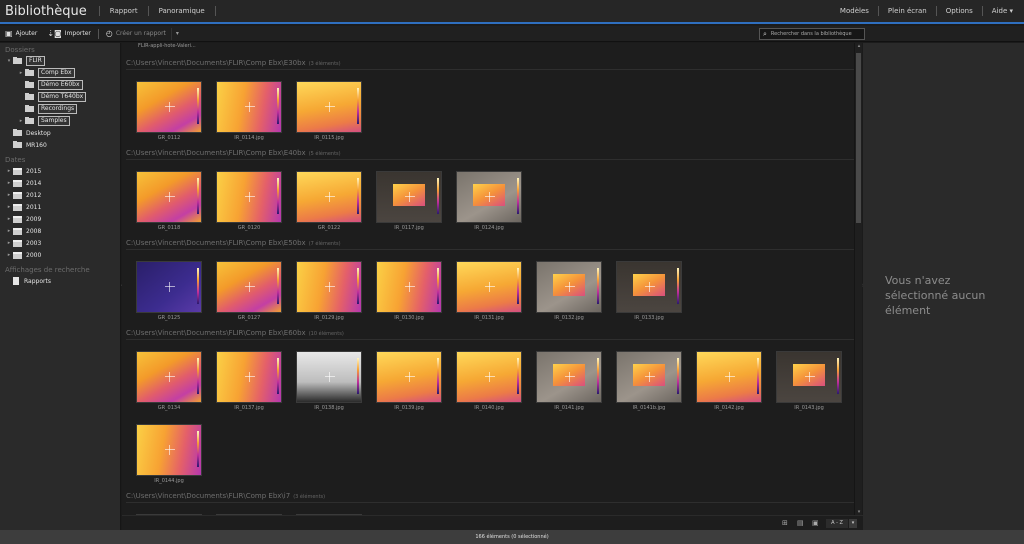 The height and width of the screenshot is (544, 1024). I want to click on date-item: ▸ 2015, so click(60, 171).